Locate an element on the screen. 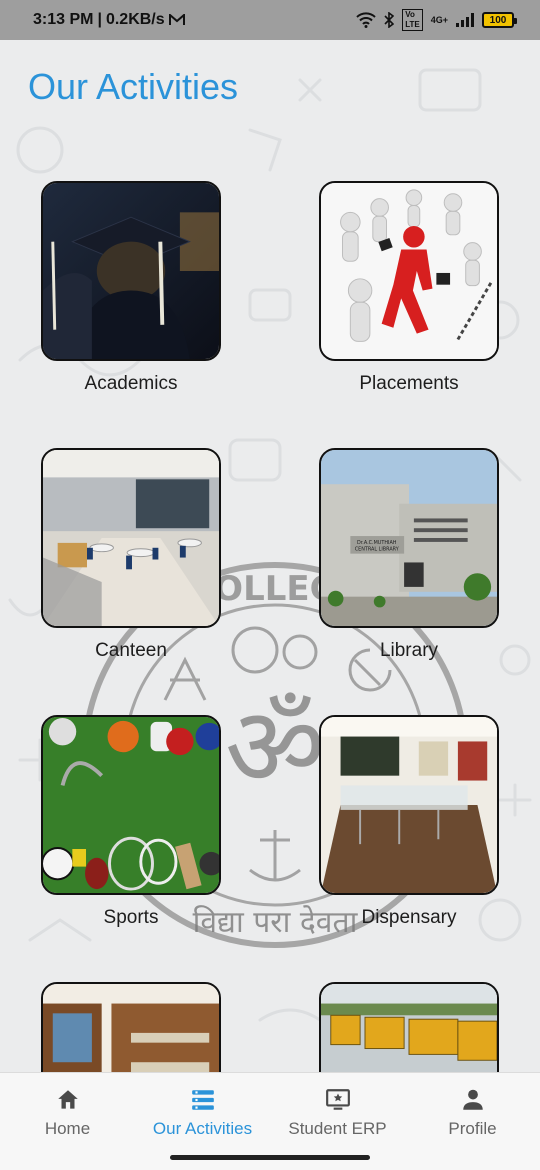 This screenshot has height=1170, width=540. hostel-room-photo is located at coordinates (131, 1028).